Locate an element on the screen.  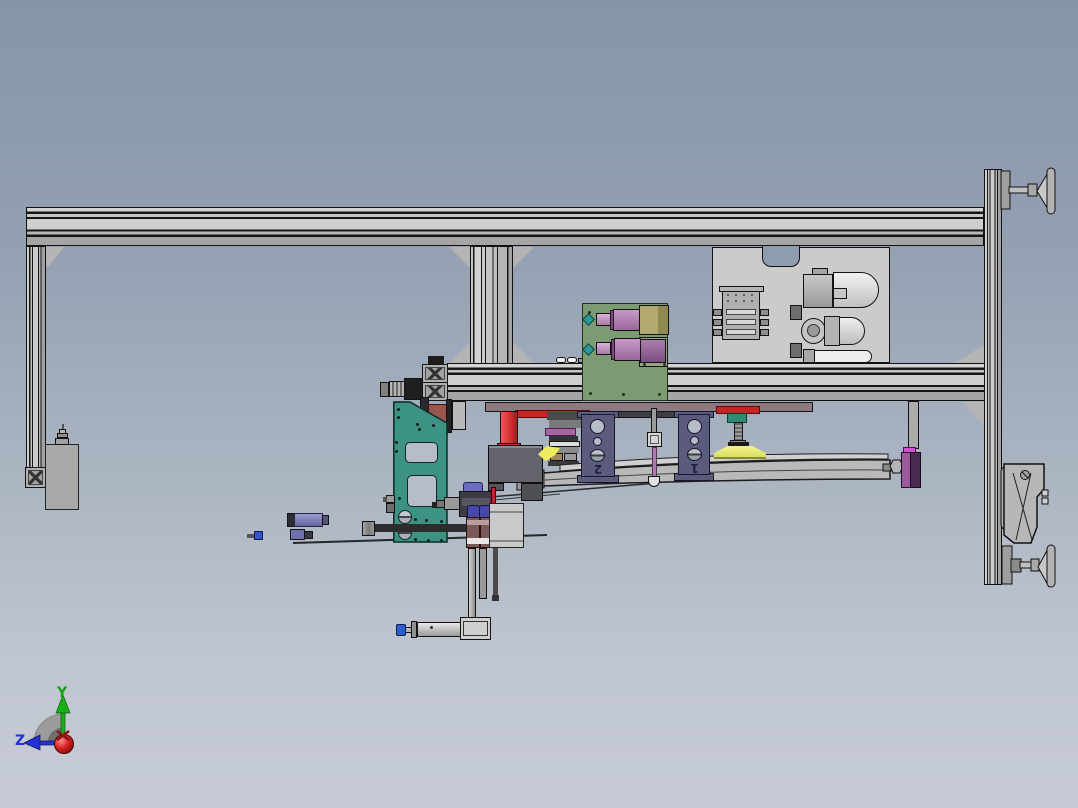
bottom-knob-hex is located at coordinates (1035, 565).